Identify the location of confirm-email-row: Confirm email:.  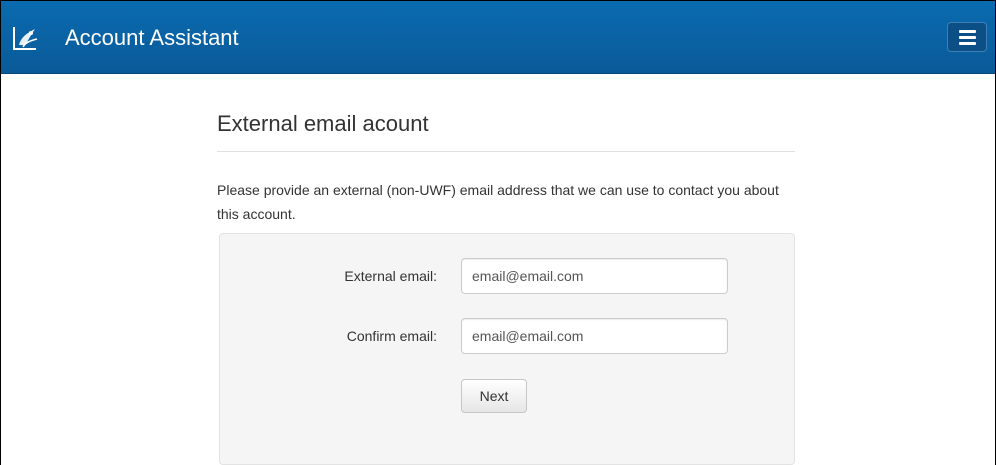
(507, 336).